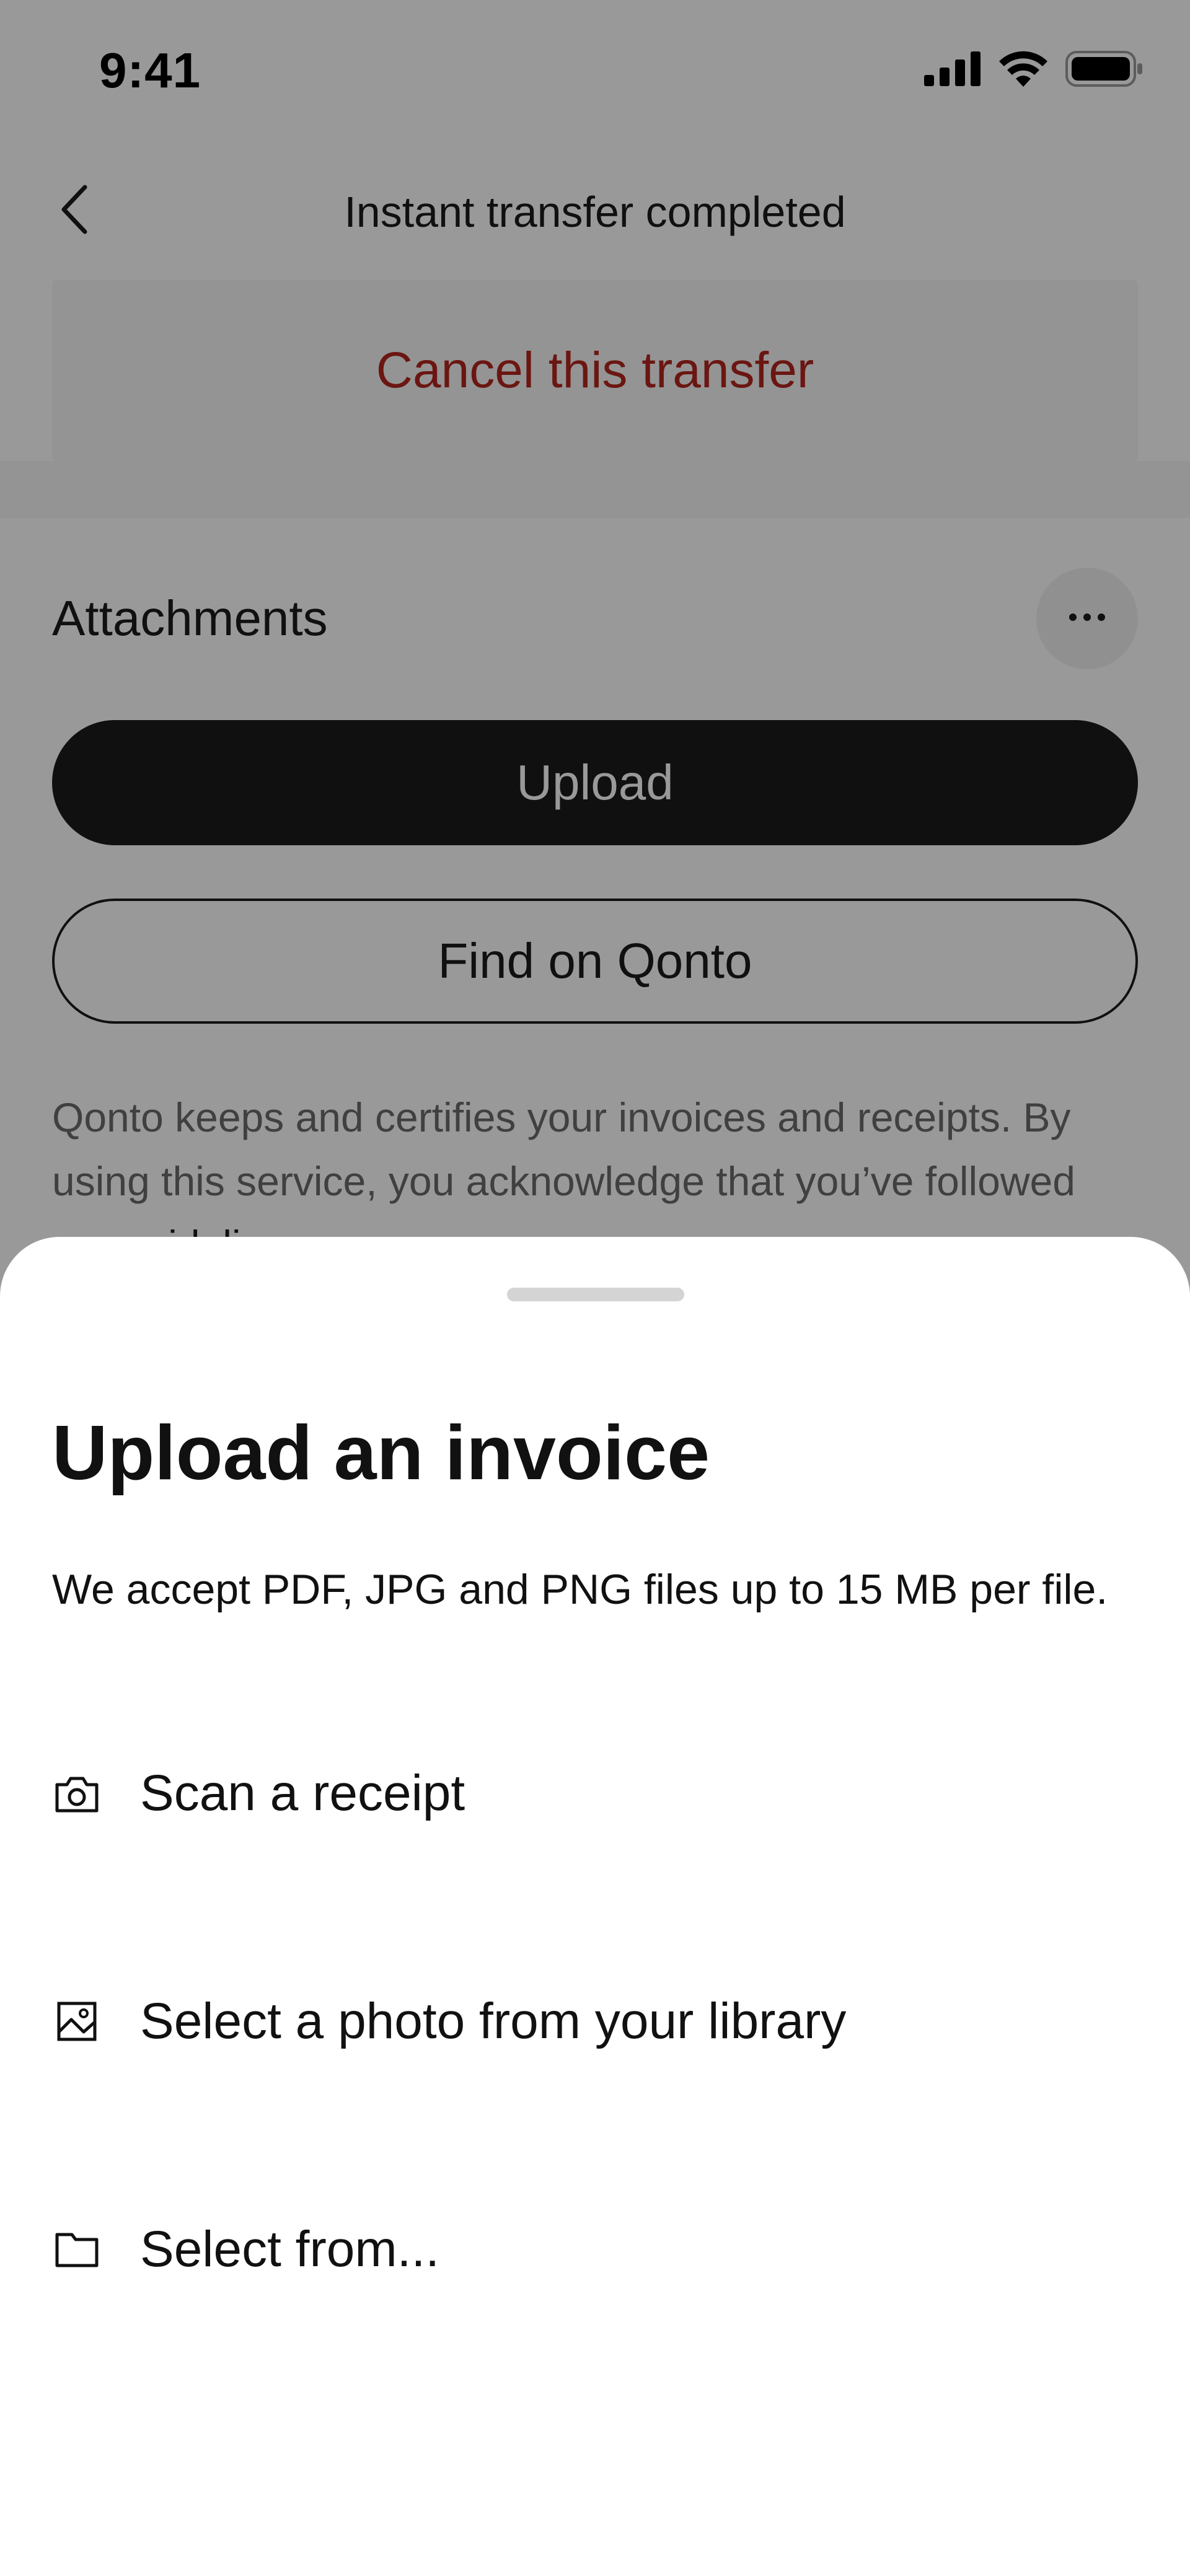  What do you see at coordinates (77, 2021) in the screenshot?
I see `image-icon` at bounding box center [77, 2021].